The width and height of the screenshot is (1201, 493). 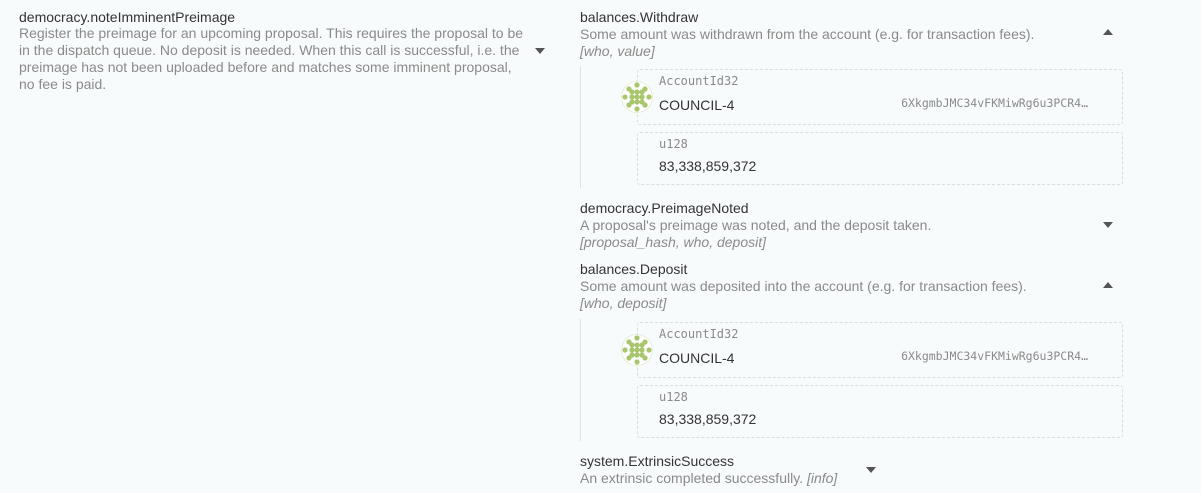 What do you see at coordinates (634, 269) in the screenshot?
I see `event-title: balances.Deposit` at bounding box center [634, 269].